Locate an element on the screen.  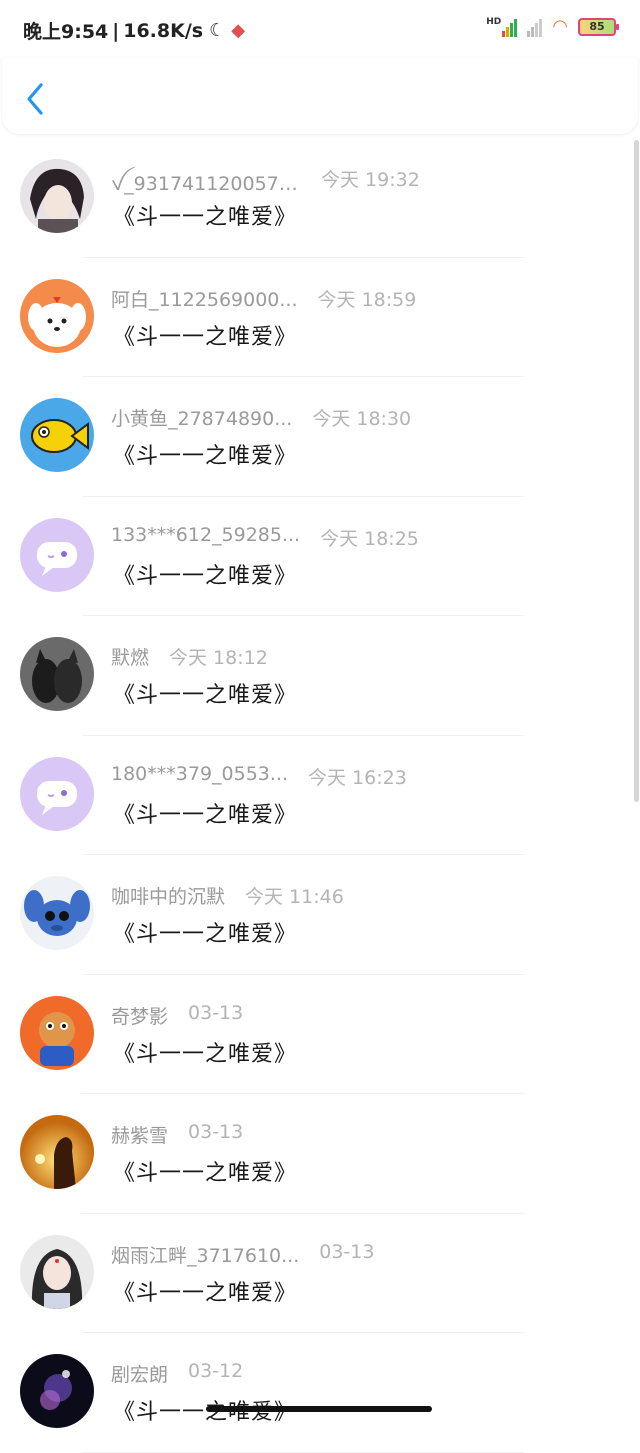
list-item: 180***379_0553... 今天 16:23 《斗一一之唯爱》 is located at coordinates (317, 795).